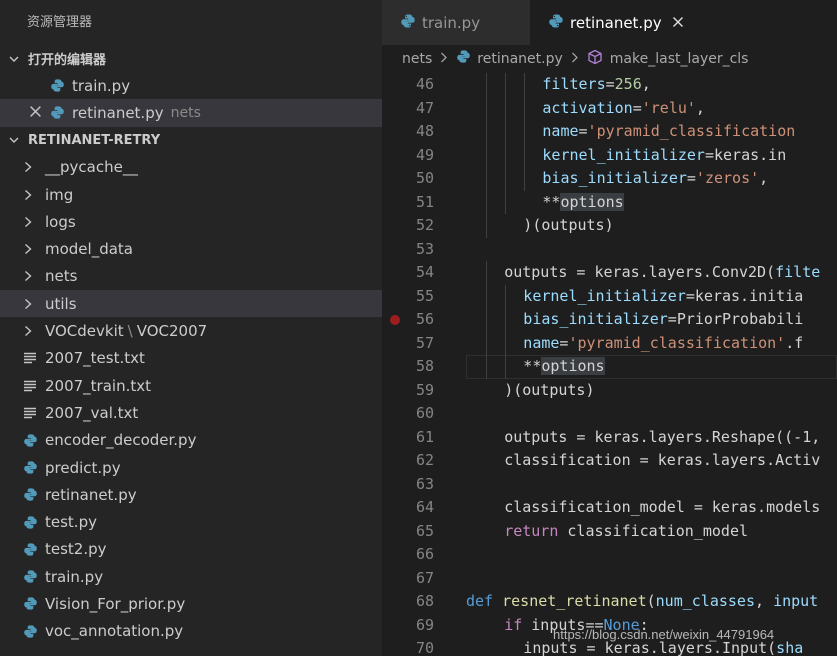 The height and width of the screenshot is (656, 837). What do you see at coordinates (92, 412) in the screenshot?
I see `file-label: 2007_val.txt` at bounding box center [92, 412].